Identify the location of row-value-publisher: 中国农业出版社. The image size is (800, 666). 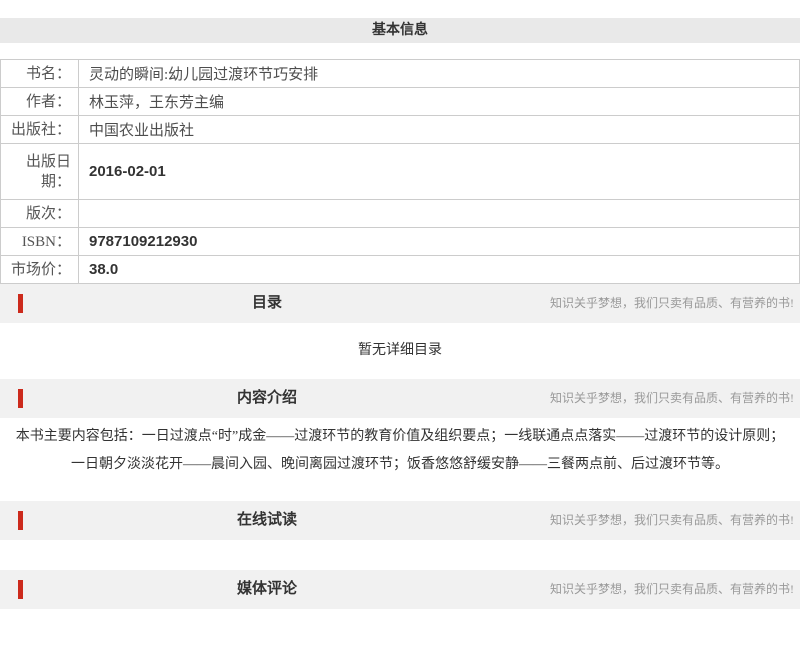
(439, 129).